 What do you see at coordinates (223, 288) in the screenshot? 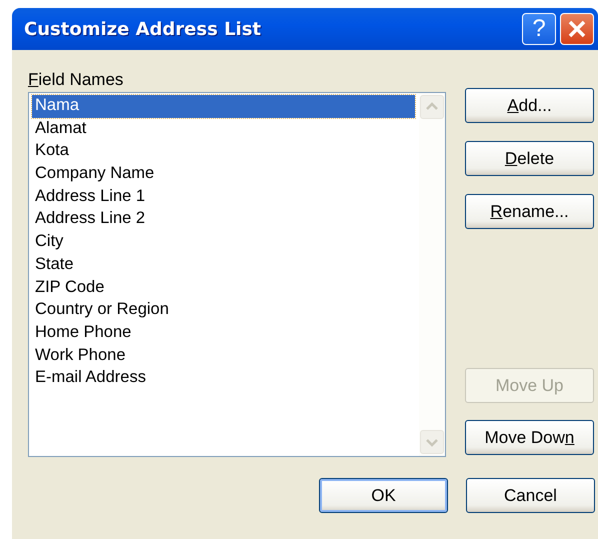
I see `list-item: ZIP Code` at bounding box center [223, 288].